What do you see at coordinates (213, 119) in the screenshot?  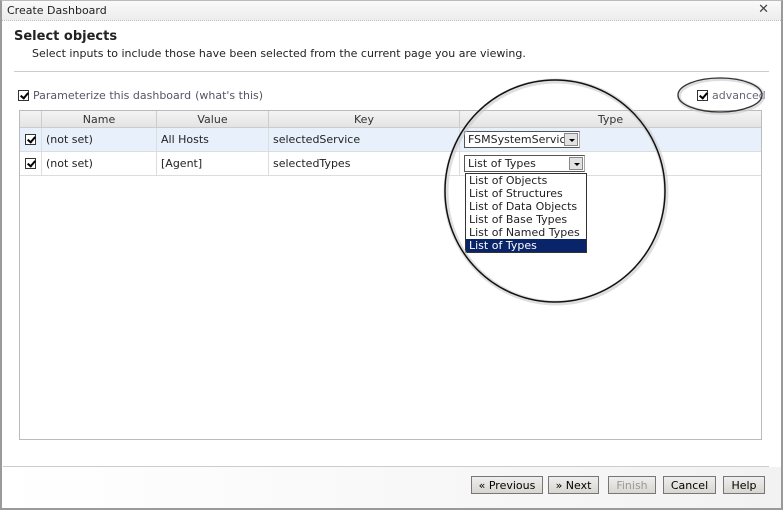 I see `column-header-value: Value` at bounding box center [213, 119].